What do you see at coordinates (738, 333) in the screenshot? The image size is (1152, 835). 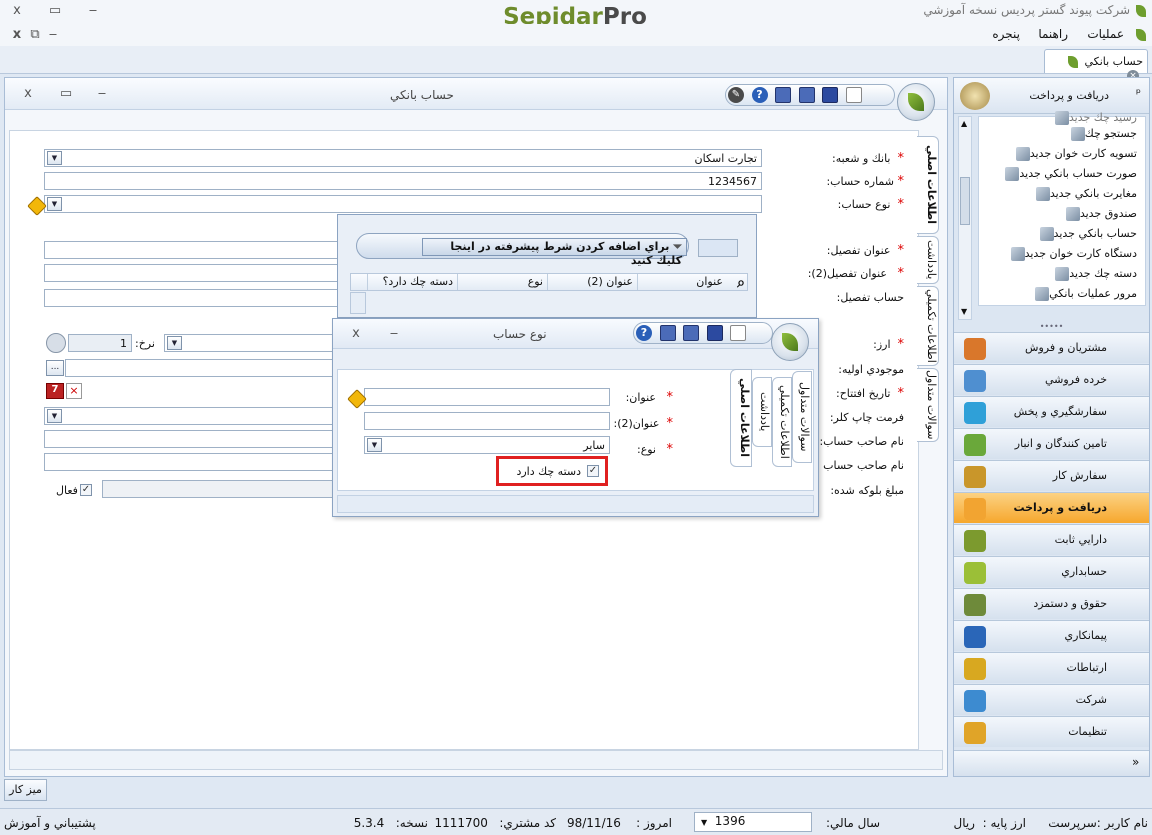 I see `dialog-new-icon` at bounding box center [738, 333].